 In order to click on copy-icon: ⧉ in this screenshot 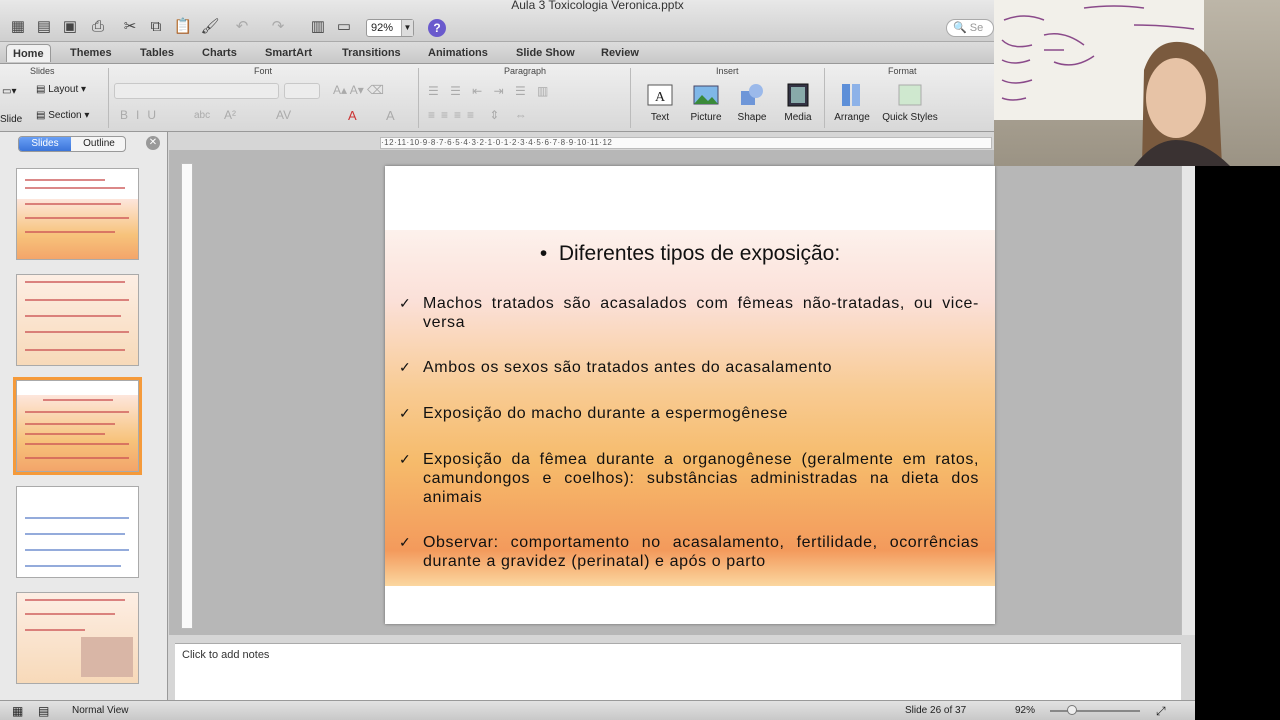, I will do `click(156, 27)`.